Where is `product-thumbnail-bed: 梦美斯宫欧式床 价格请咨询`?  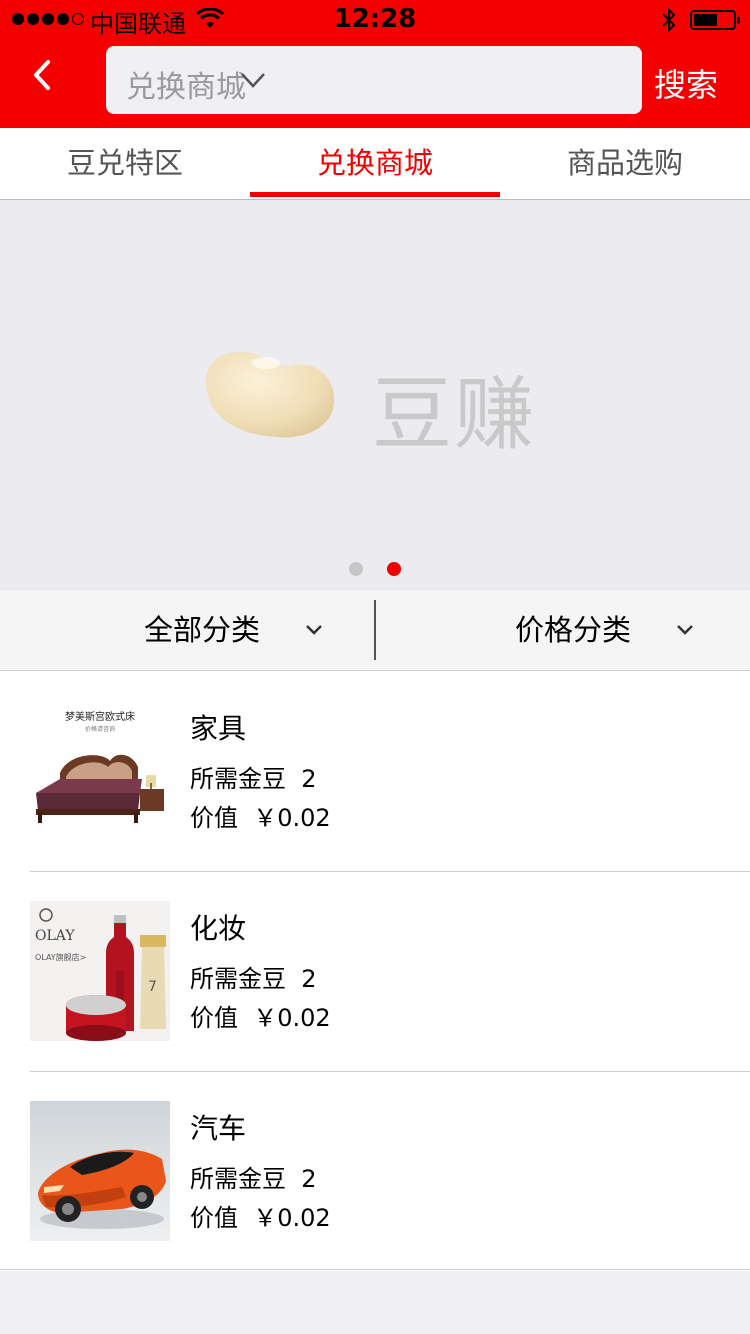 product-thumbnail-bed: 梦美斯宫欧式床 价格请咨询 is located at coordinates (100, 771).